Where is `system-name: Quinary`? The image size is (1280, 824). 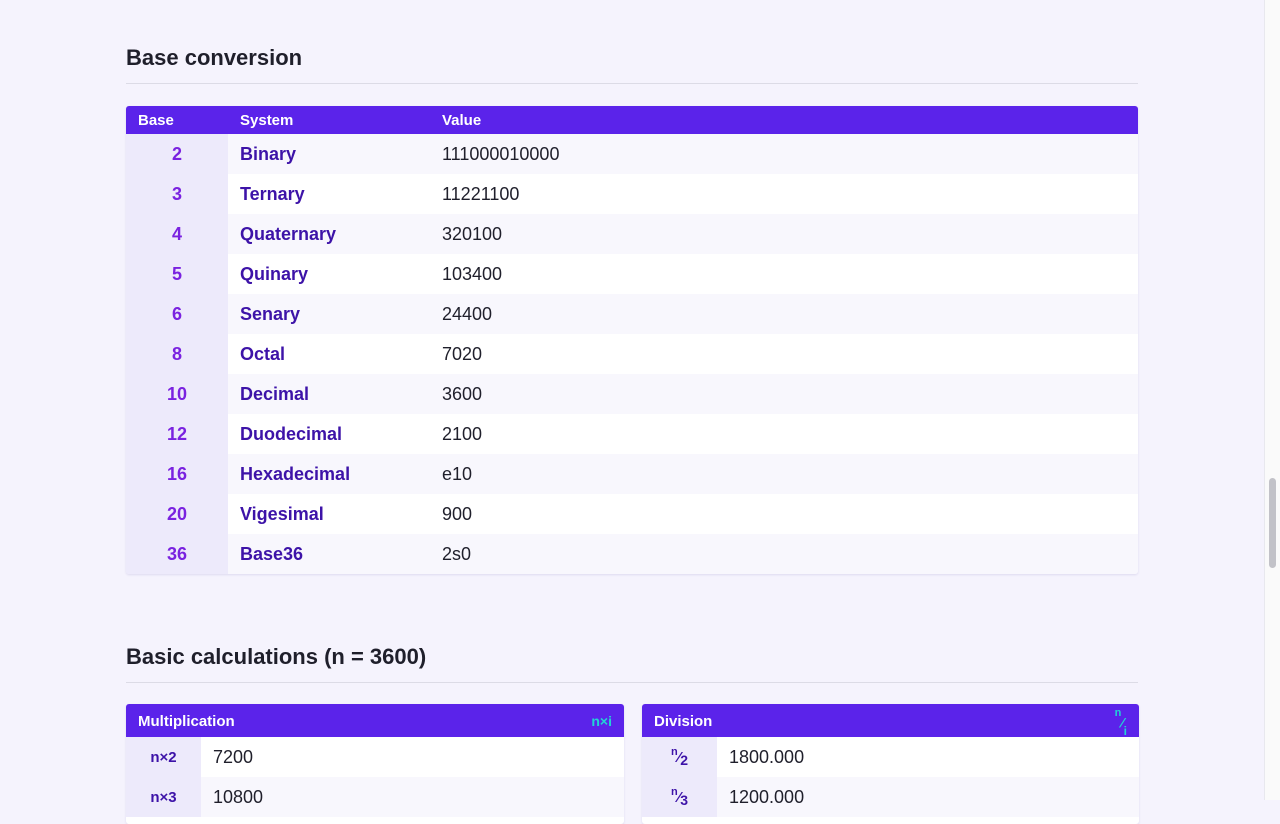 system-name: Quinary is located at coordinates (329, 274).